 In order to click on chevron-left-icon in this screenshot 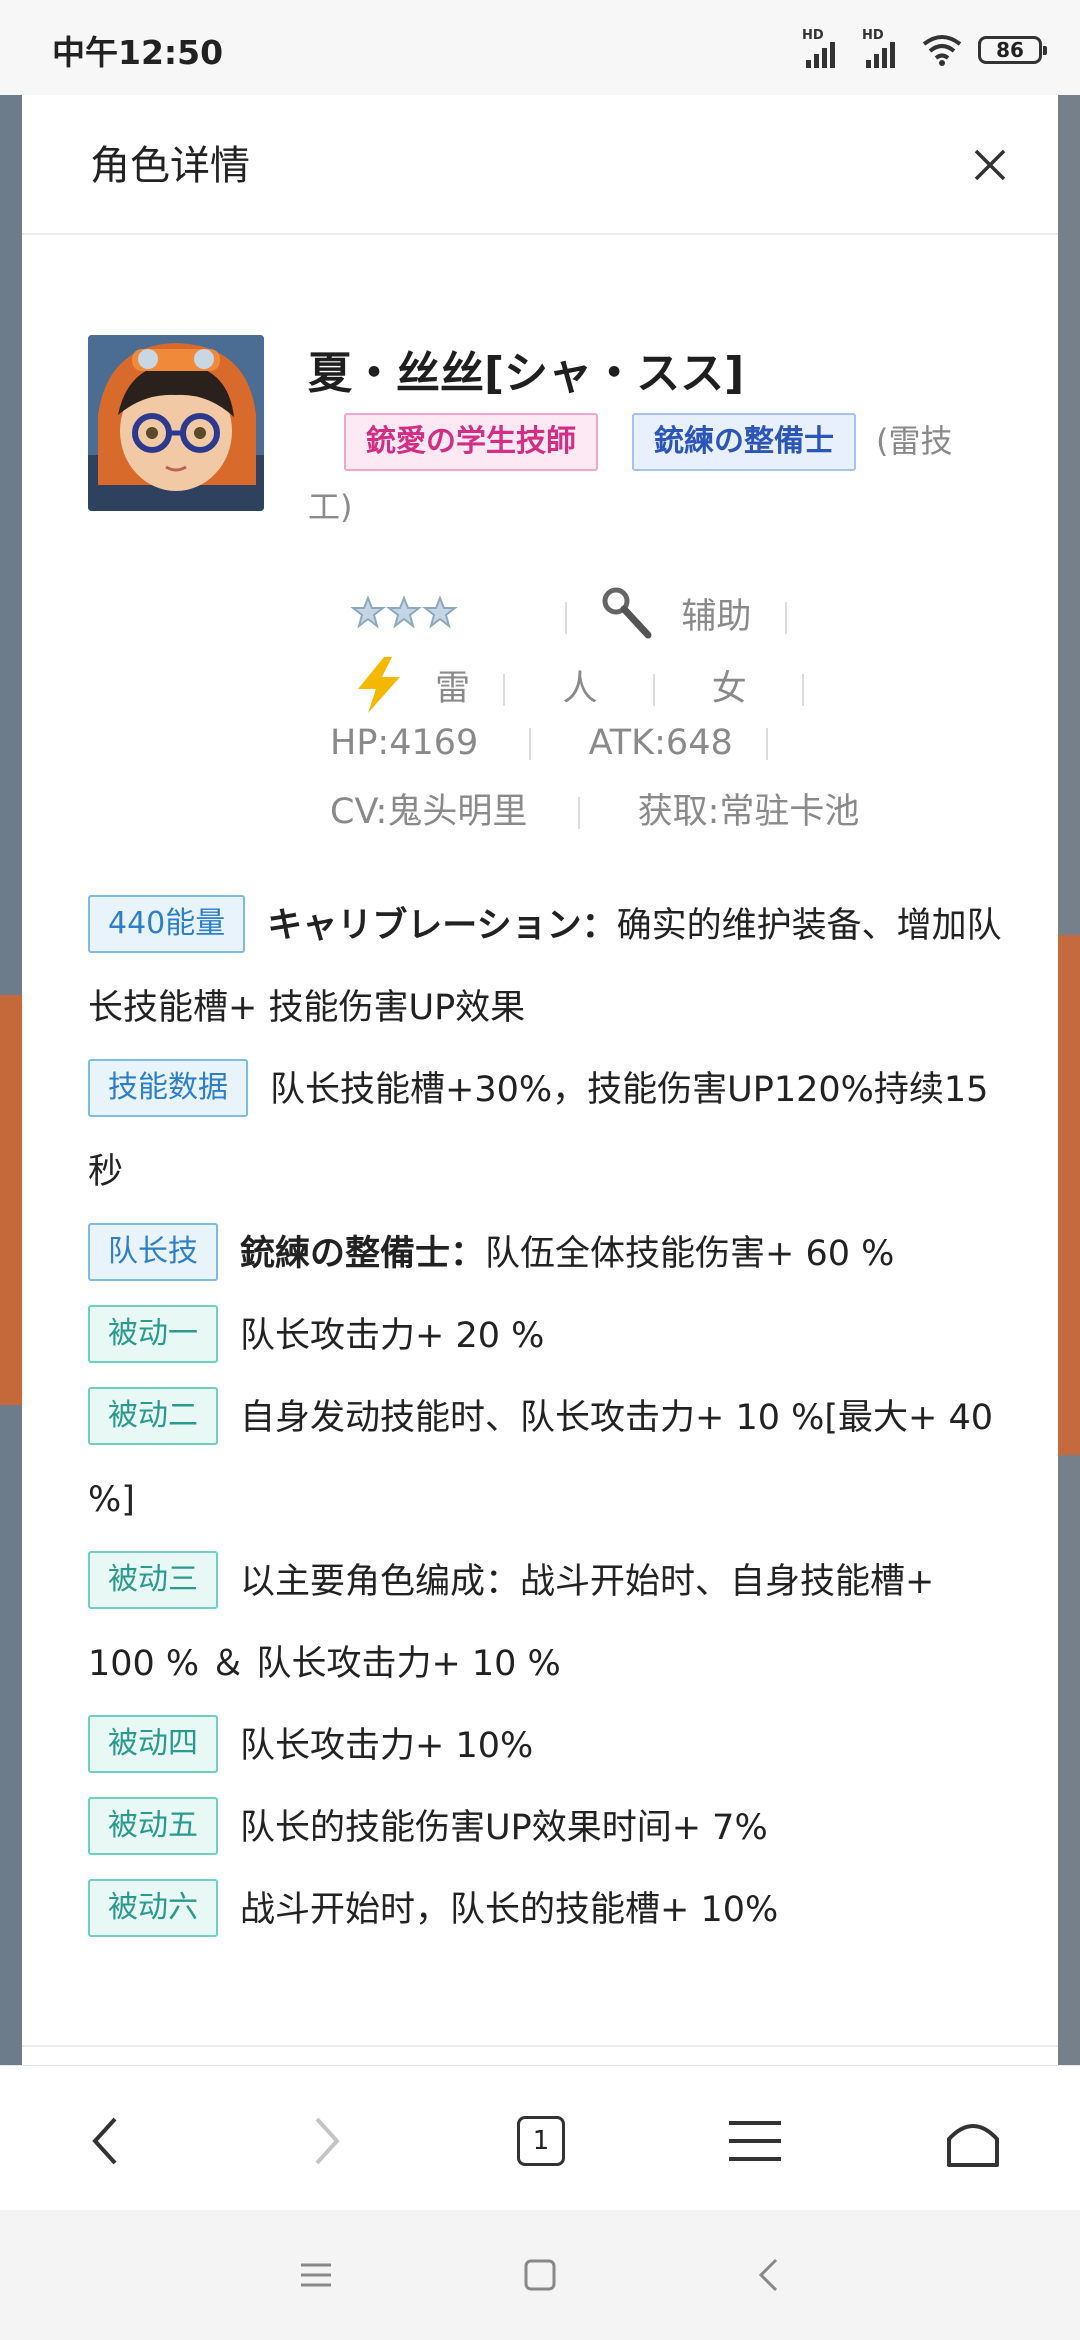, I will do `click(104, 2141)`.